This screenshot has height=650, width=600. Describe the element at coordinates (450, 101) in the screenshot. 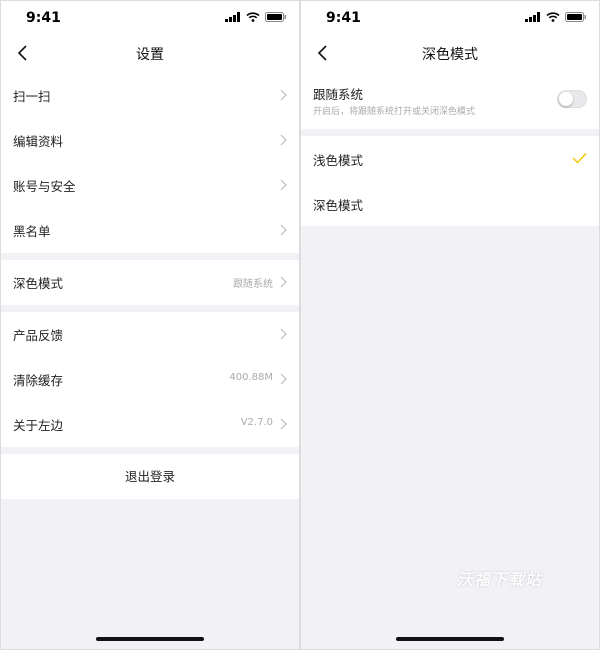

I see `follow-system-row: 跟随系统 开启后，将跟随系统打开或关闭深色模式` at that location.